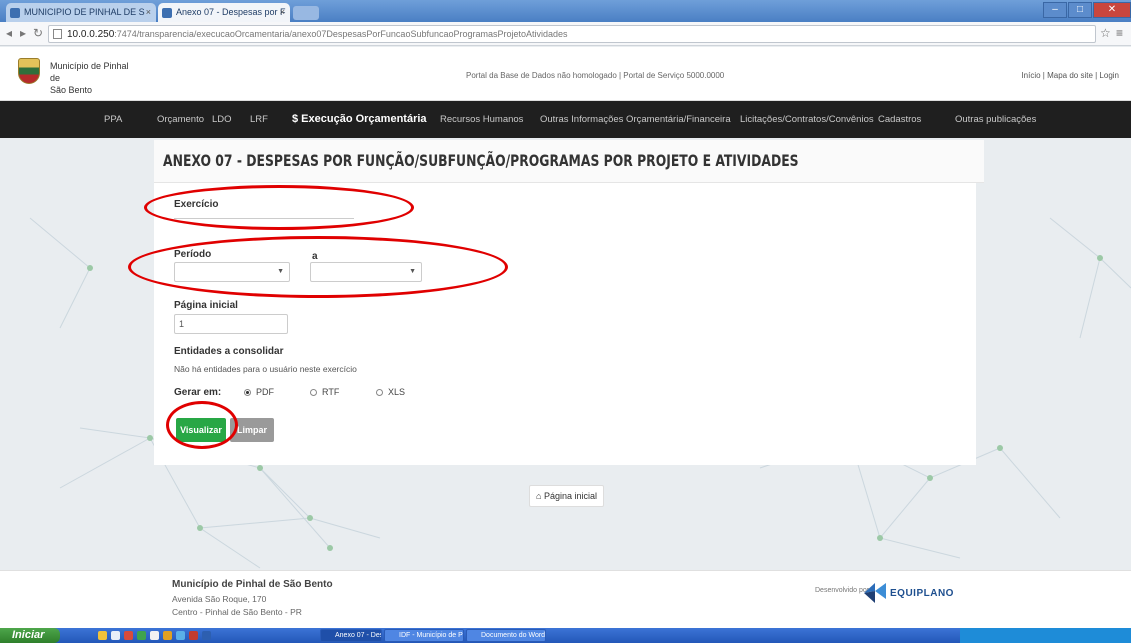  What do you see at coordinates (219, 599) in the screenshot?
I see `footer-address: Avenida São Roque, 170` at bounding box center [219, 599].